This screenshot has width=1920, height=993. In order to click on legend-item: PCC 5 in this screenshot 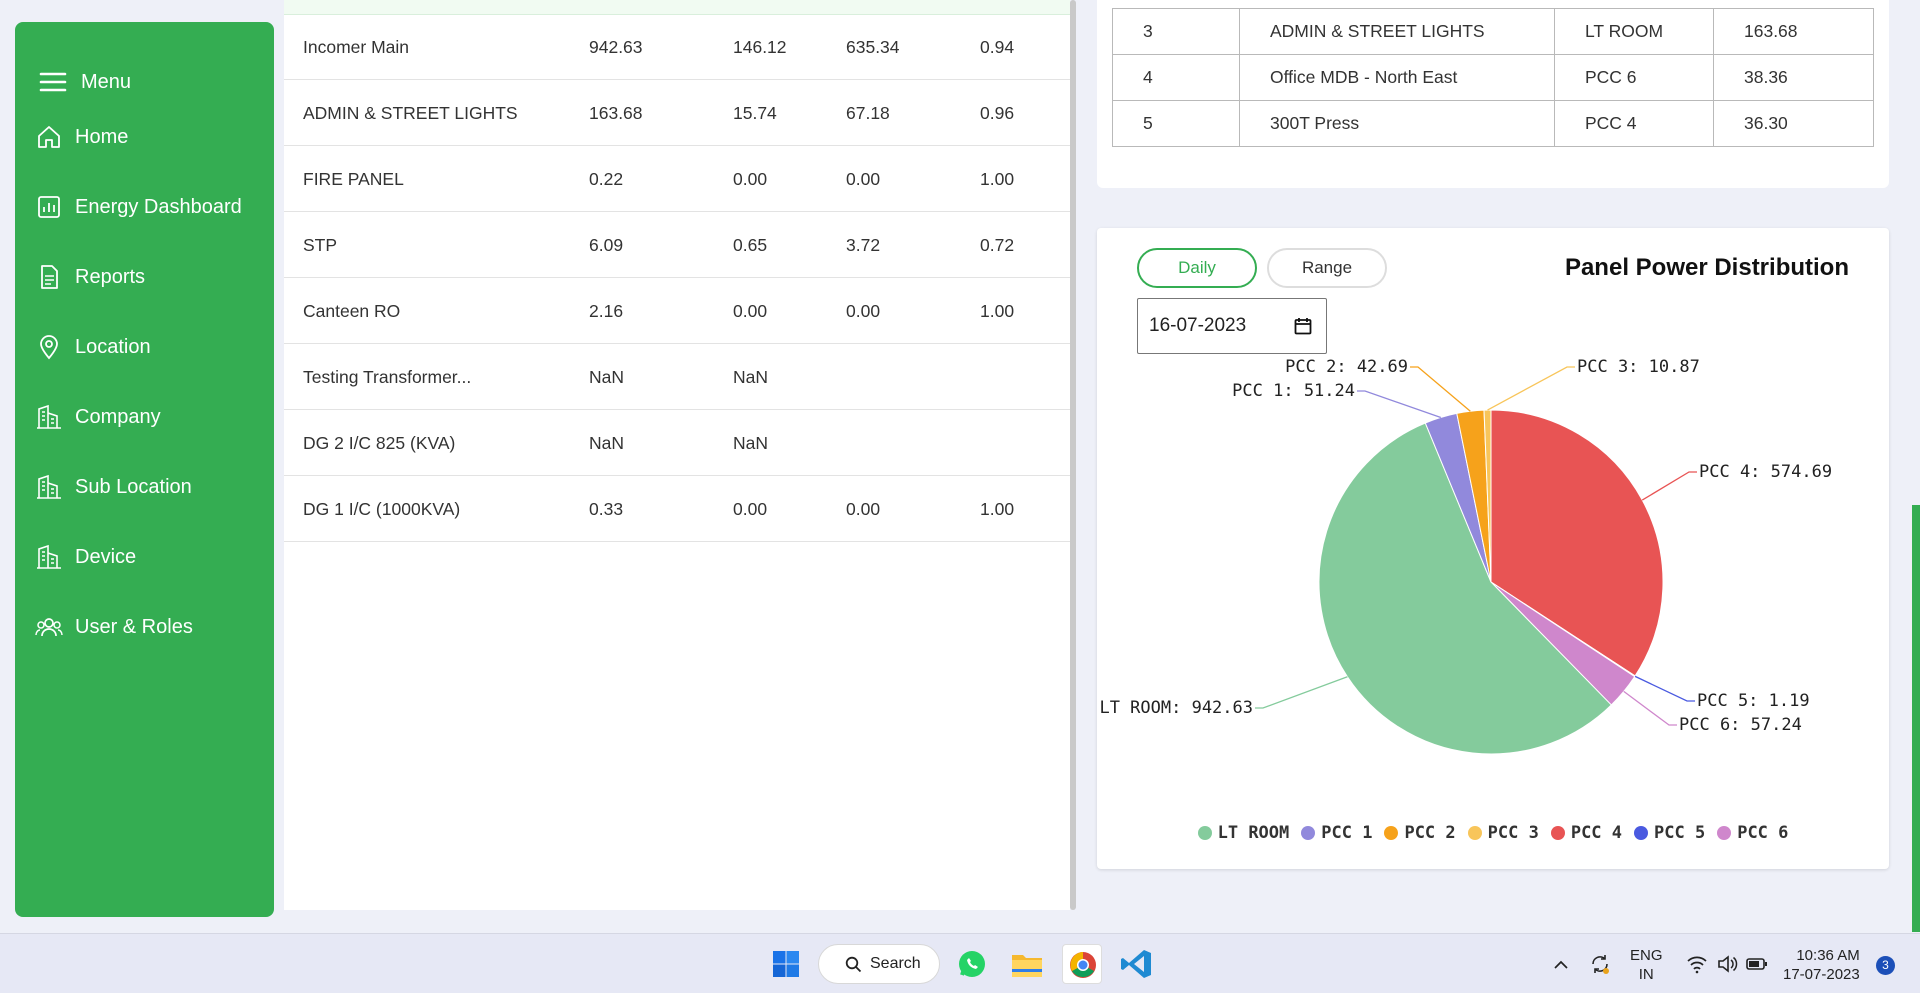, I will do `click(1669, 833)`.